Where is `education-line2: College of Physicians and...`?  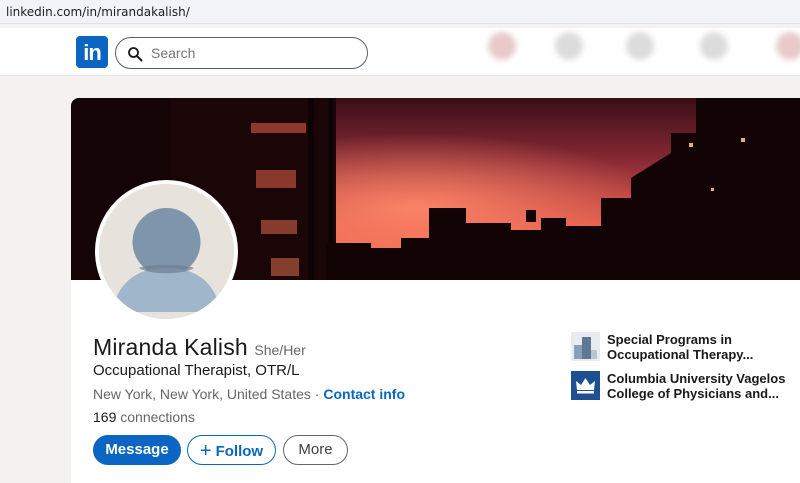 education-line2: College of Physicians and... is located at coordinates (693, 393).